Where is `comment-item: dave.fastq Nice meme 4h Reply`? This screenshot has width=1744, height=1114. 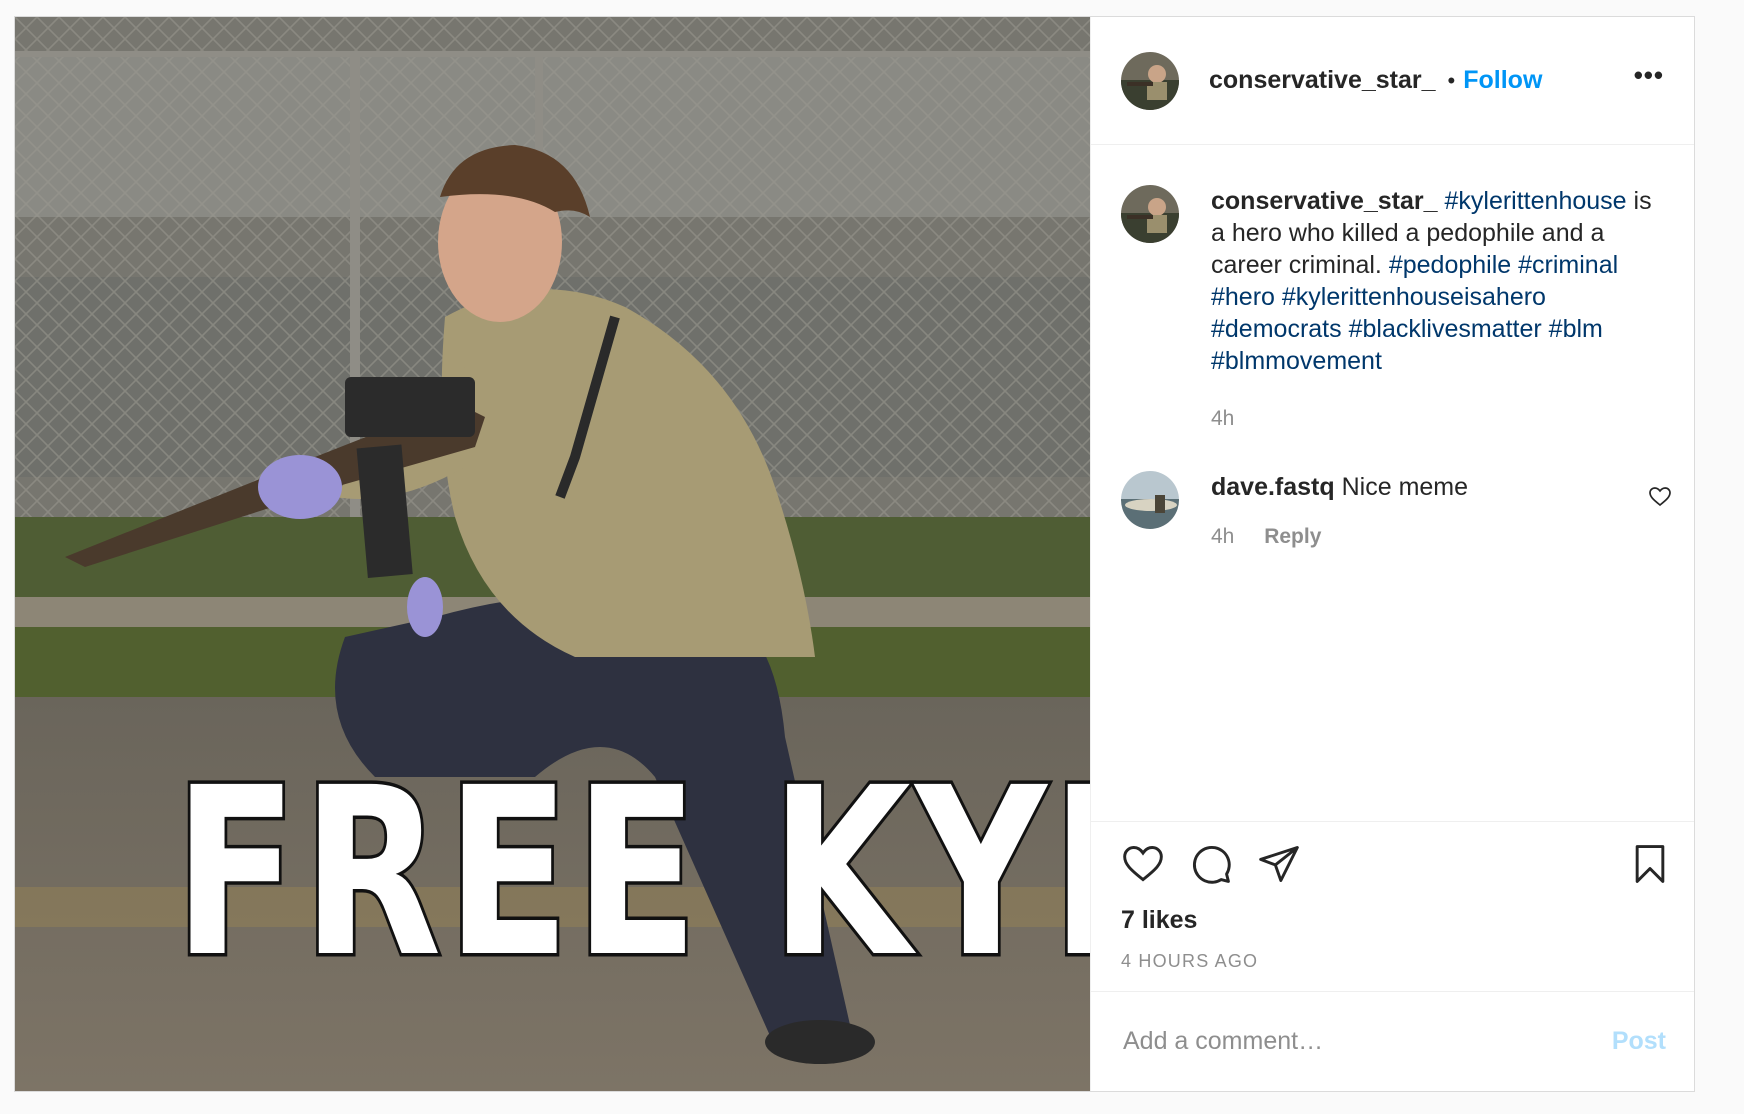
comment-item: dave.fastq Nice meme 4h Reply is located at coordinates (1396, 512).